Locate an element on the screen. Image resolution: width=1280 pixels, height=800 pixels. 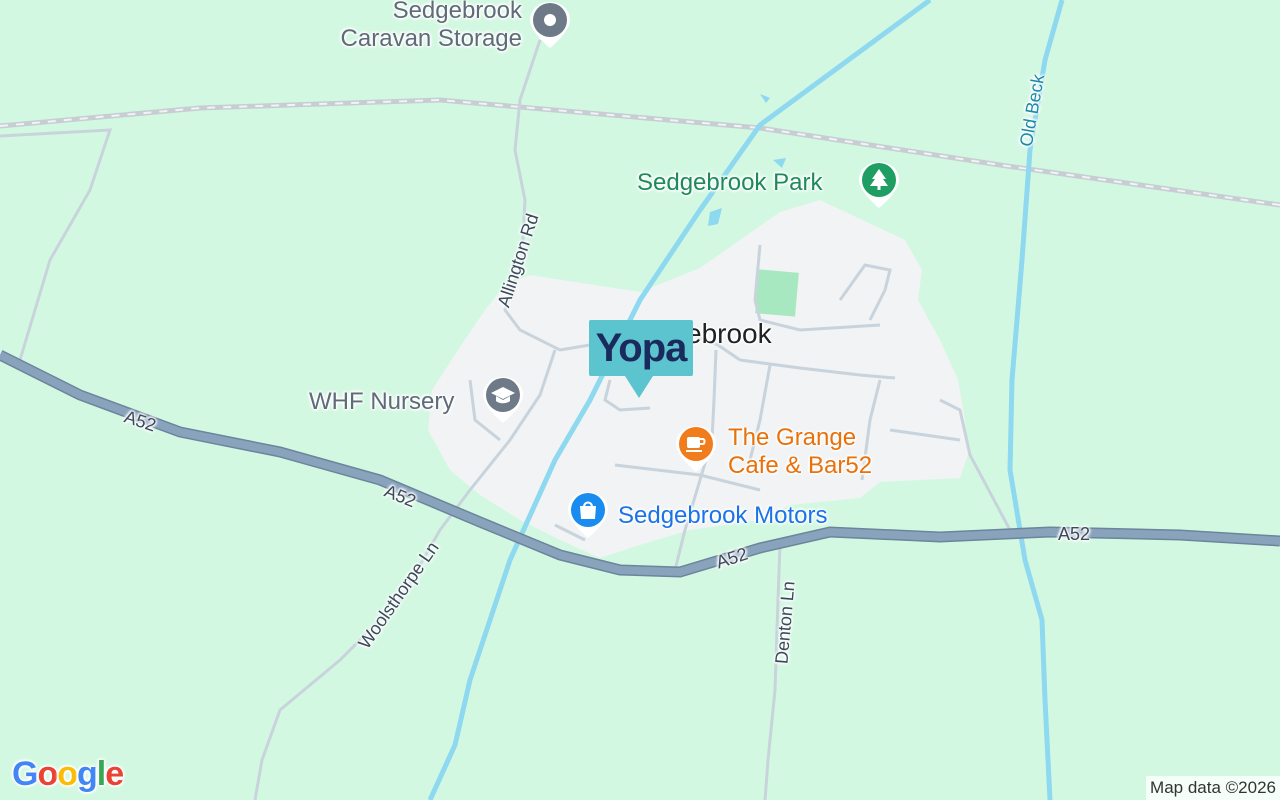
poi-cafe-line2: Cafe & Bar52 is located at coordinates (800, 465).